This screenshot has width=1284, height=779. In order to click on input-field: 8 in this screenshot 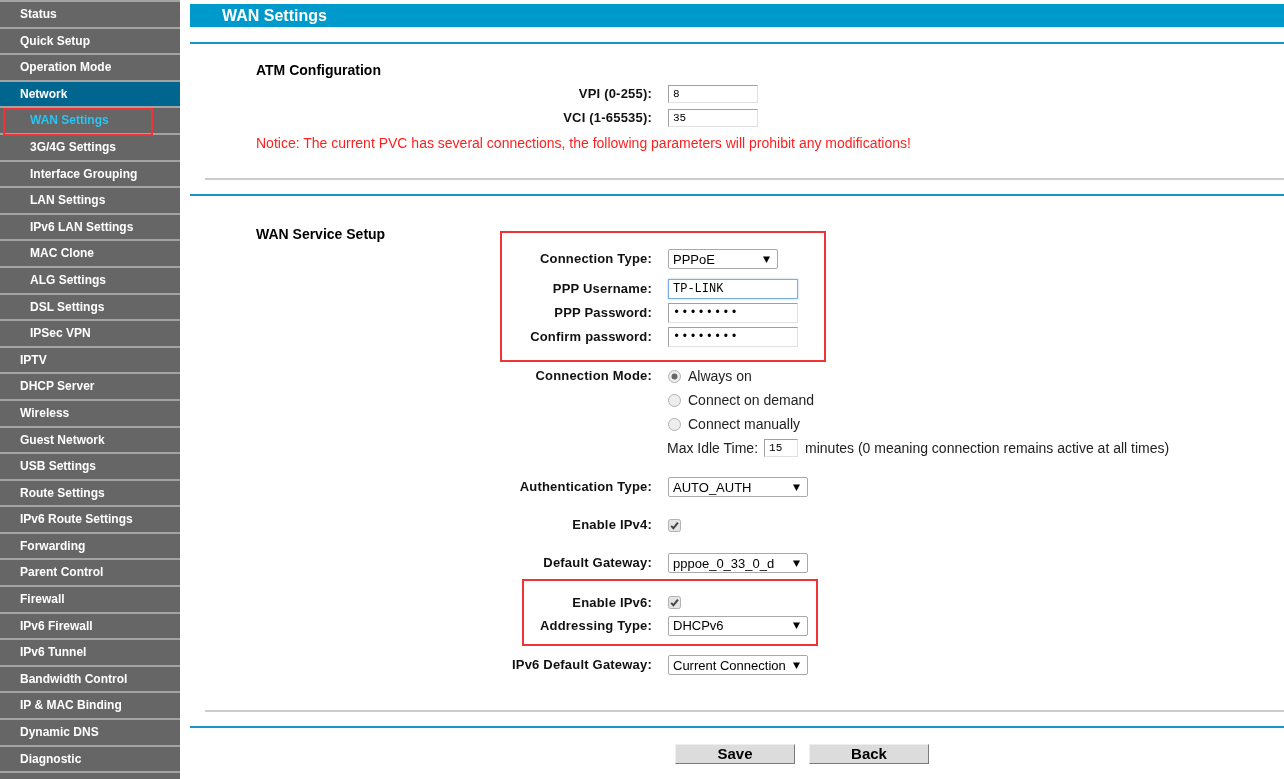, I will do `click(713, 94)`.